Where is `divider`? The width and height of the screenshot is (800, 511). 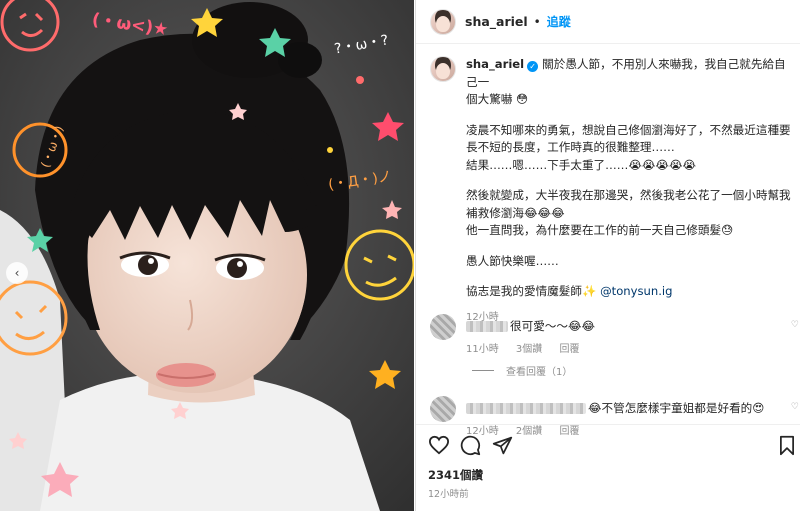 divider is located at coordinates (483, 370).